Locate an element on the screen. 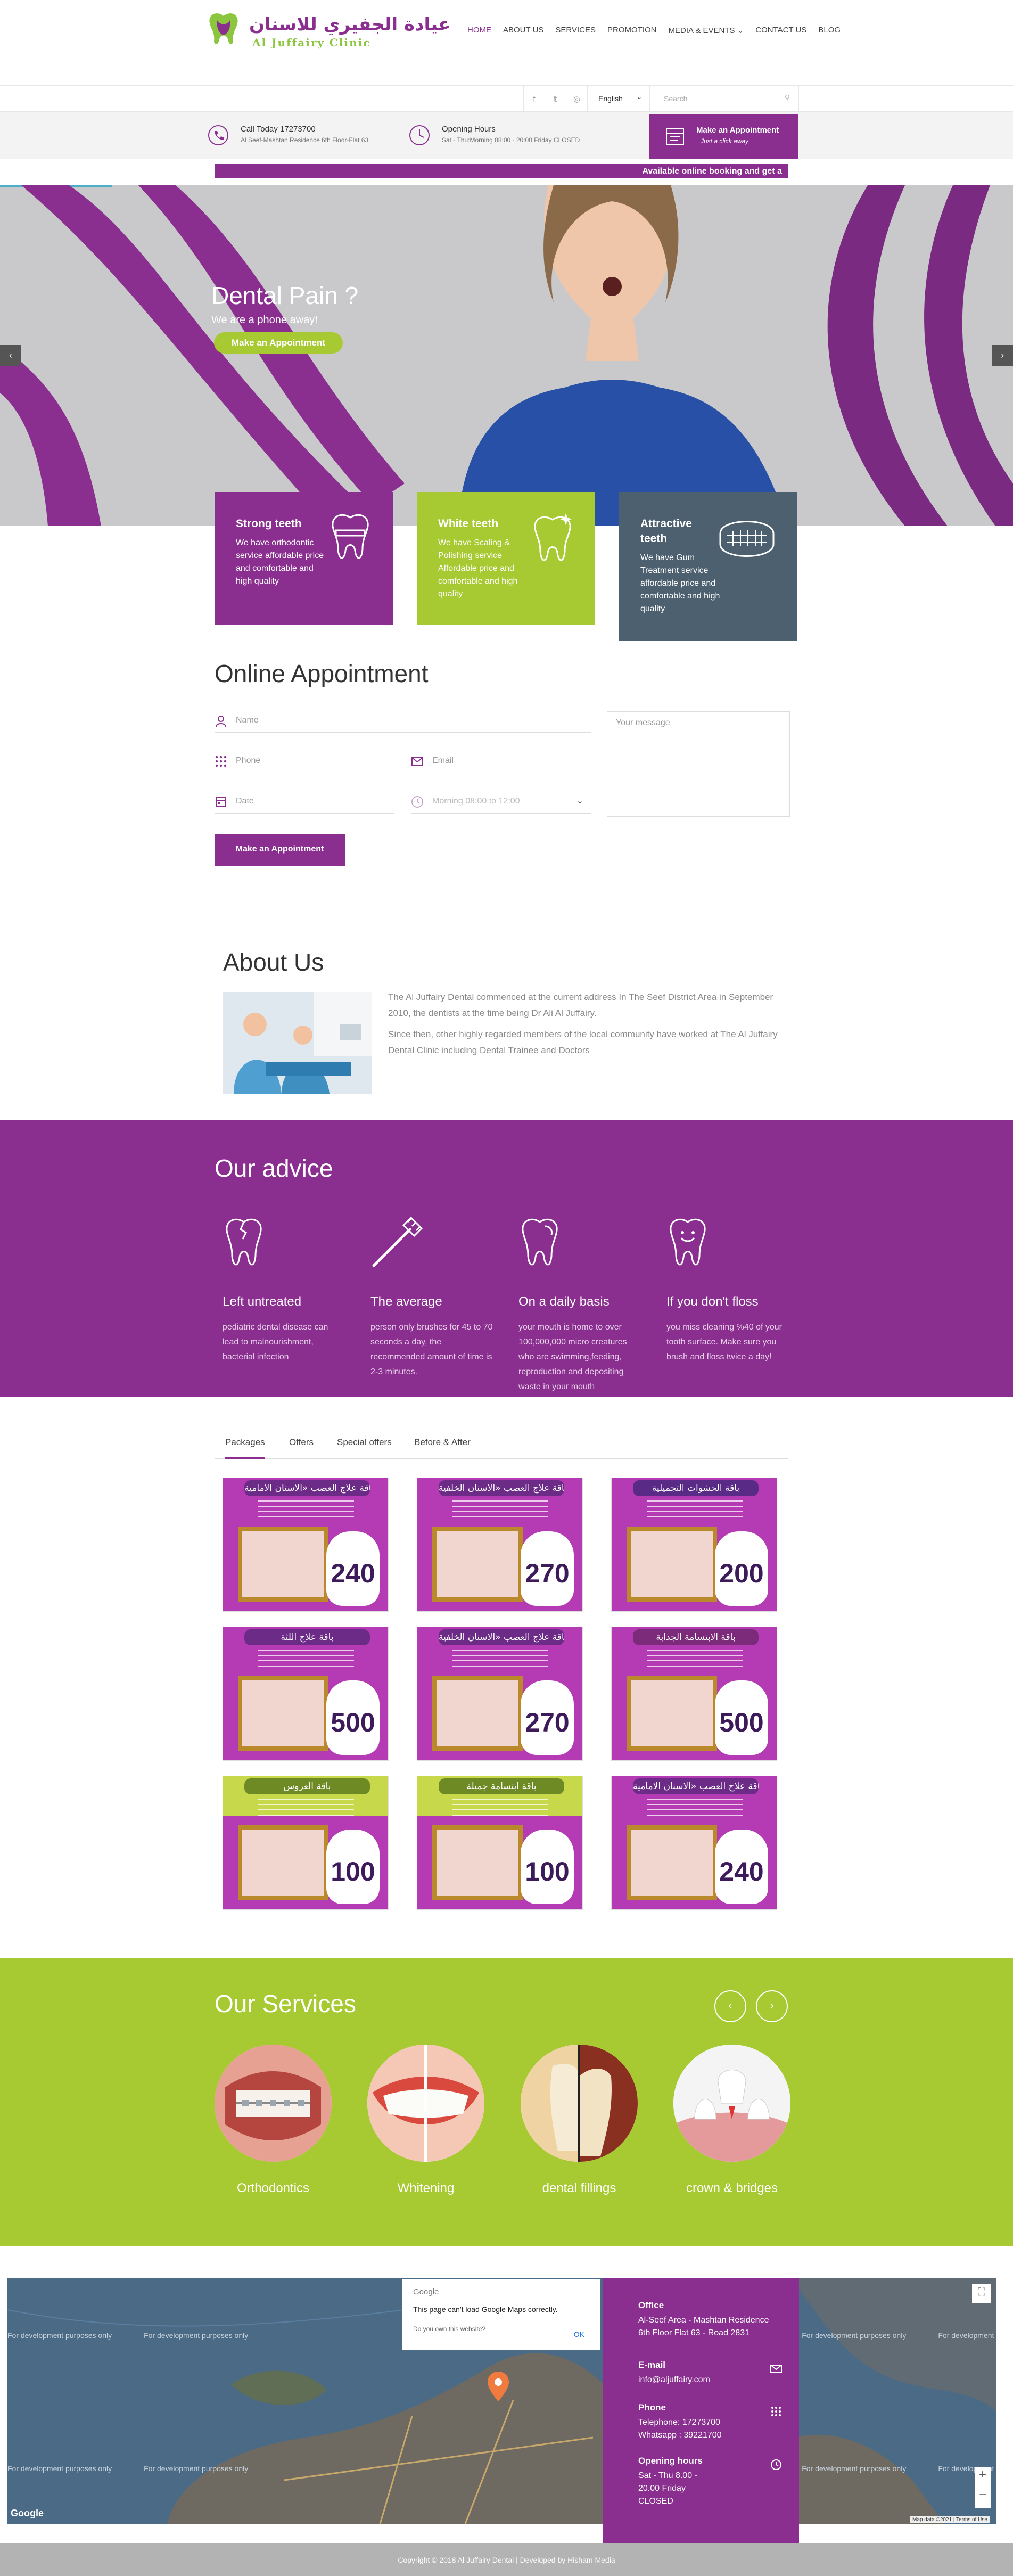  slider-next-arrow: › is located at coordinates (1003, 355).